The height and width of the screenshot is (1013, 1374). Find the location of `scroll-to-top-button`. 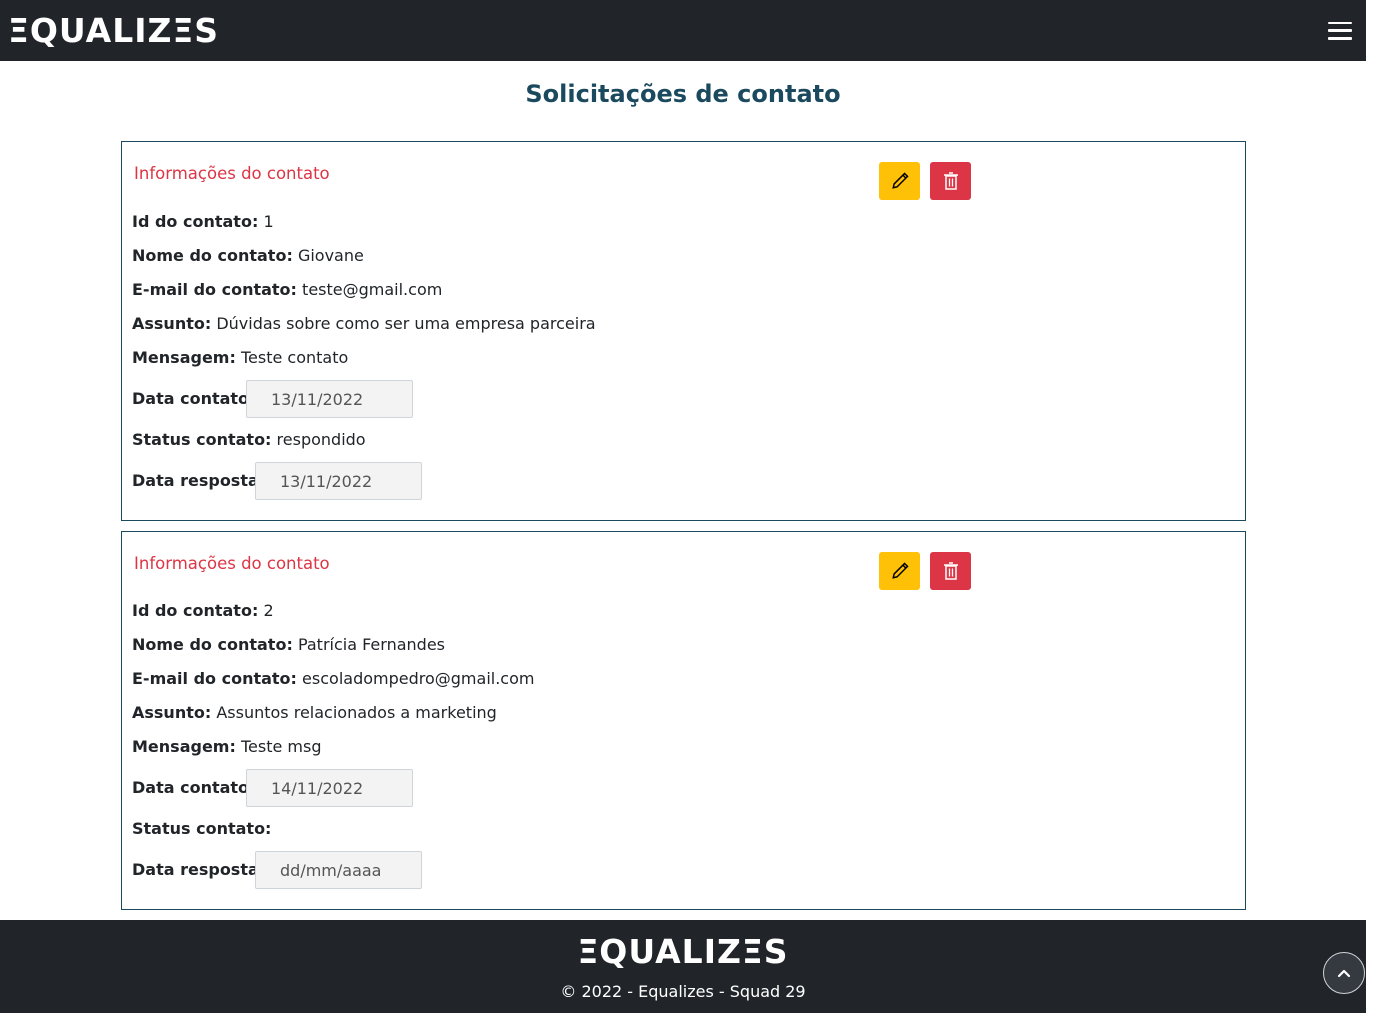

scroll-to-top-button is located at coordinates (1344, 973).